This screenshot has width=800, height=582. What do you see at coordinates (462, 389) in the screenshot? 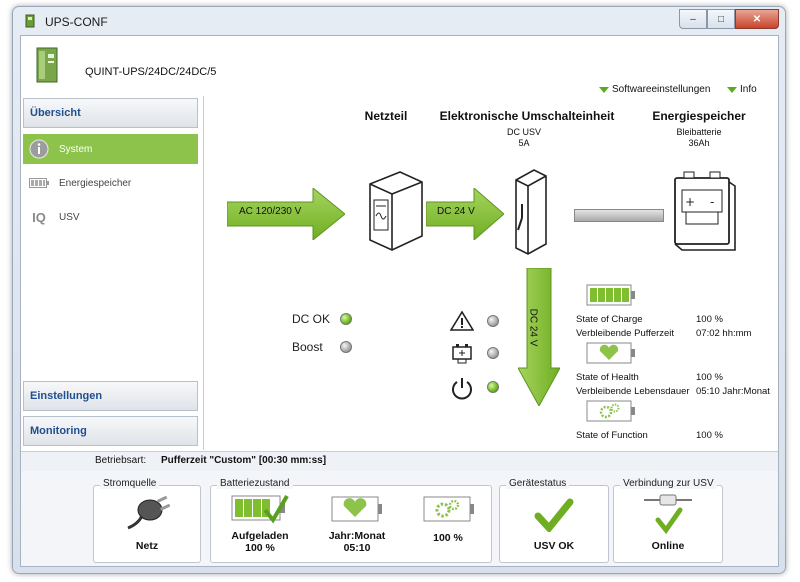
I see `power-icon` at bounding box center [462, 389].